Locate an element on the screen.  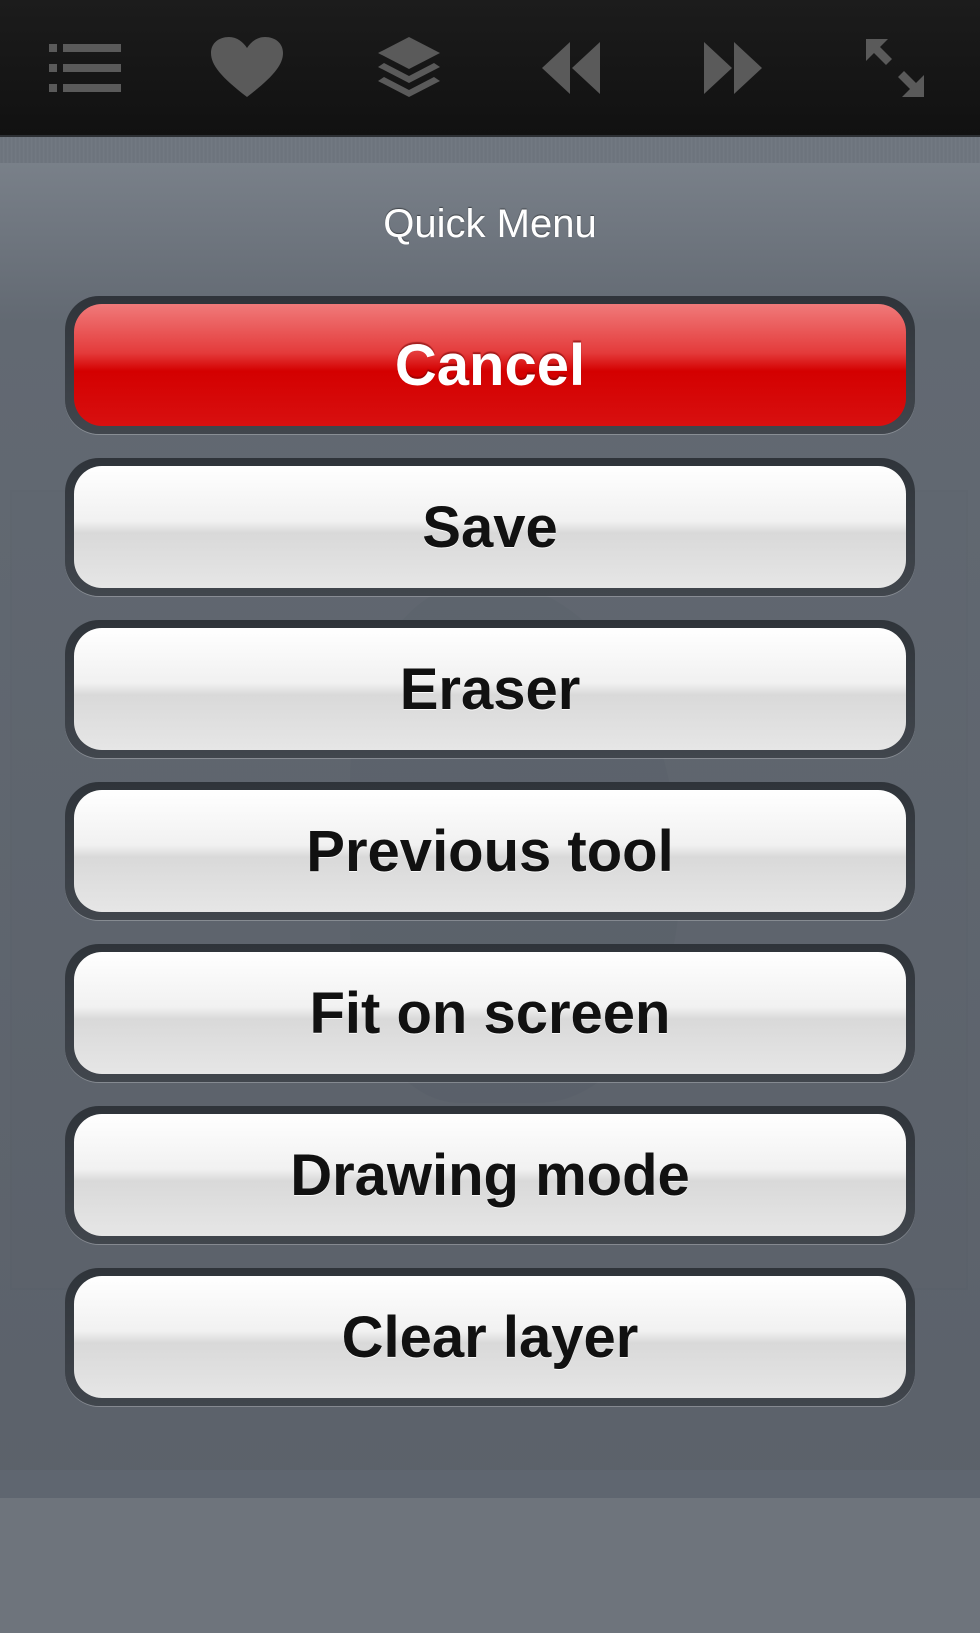
drawing-mode-button: Drawing mode is located at coordinates (490, 1175).